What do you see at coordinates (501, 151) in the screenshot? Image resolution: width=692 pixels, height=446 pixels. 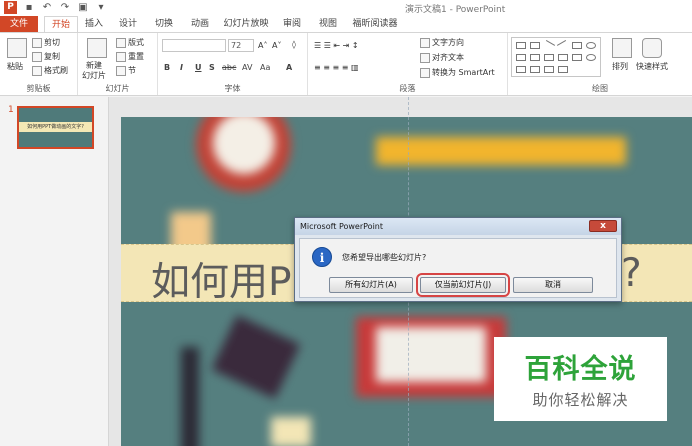 I see `shelf-graphic` at bounding box center [501, 151].